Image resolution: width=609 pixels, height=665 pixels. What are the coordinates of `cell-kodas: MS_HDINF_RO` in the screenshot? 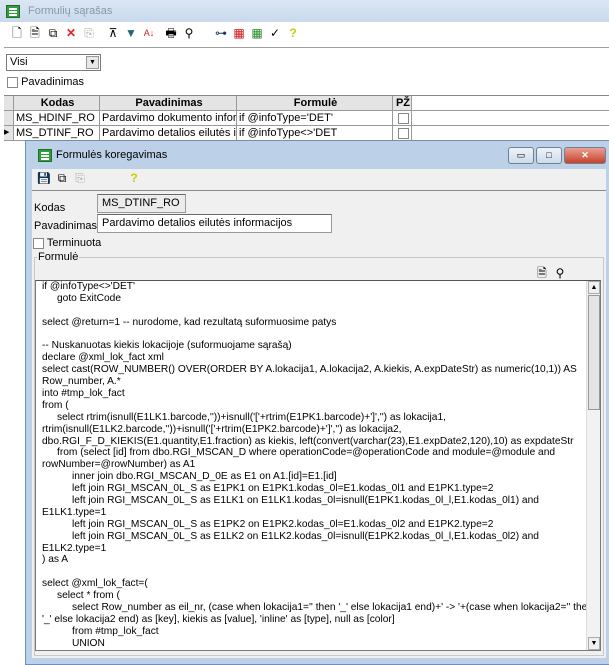 It's located at (57, 118).